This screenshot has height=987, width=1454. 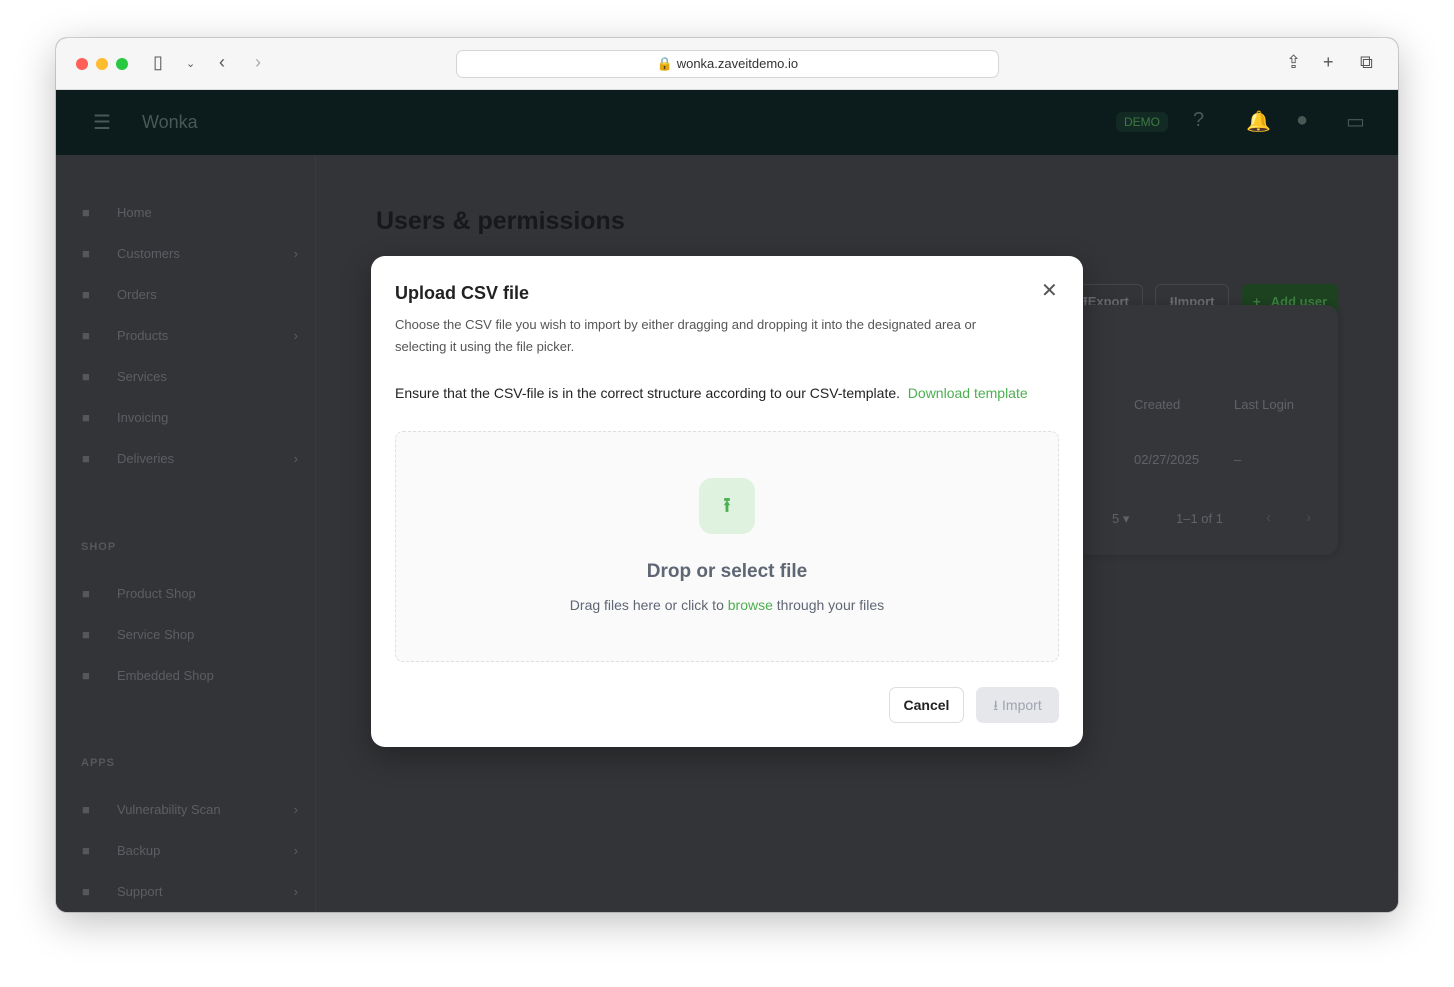 What do you see at coordinates (1293, 62) in the screenshot?
I see `share-icon: ⇪` at bounding box center [1293, 62].